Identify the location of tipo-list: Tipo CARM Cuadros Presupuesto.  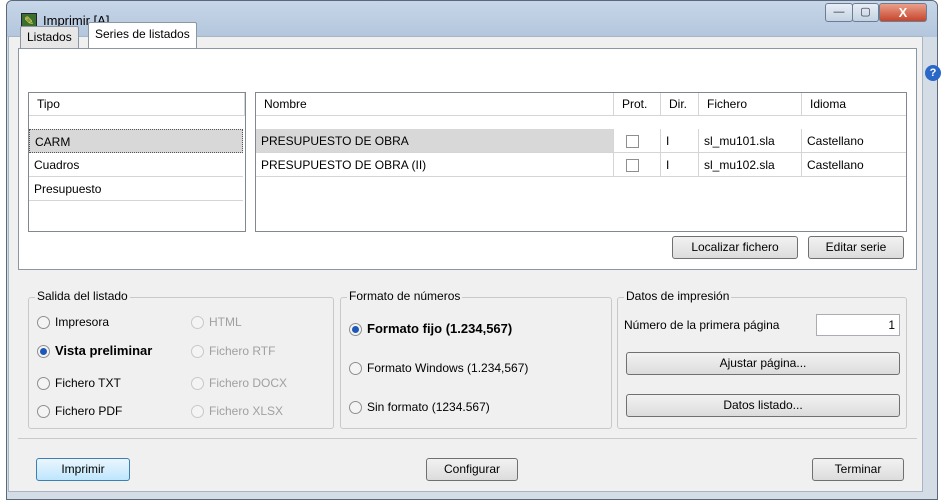
(137, 162).